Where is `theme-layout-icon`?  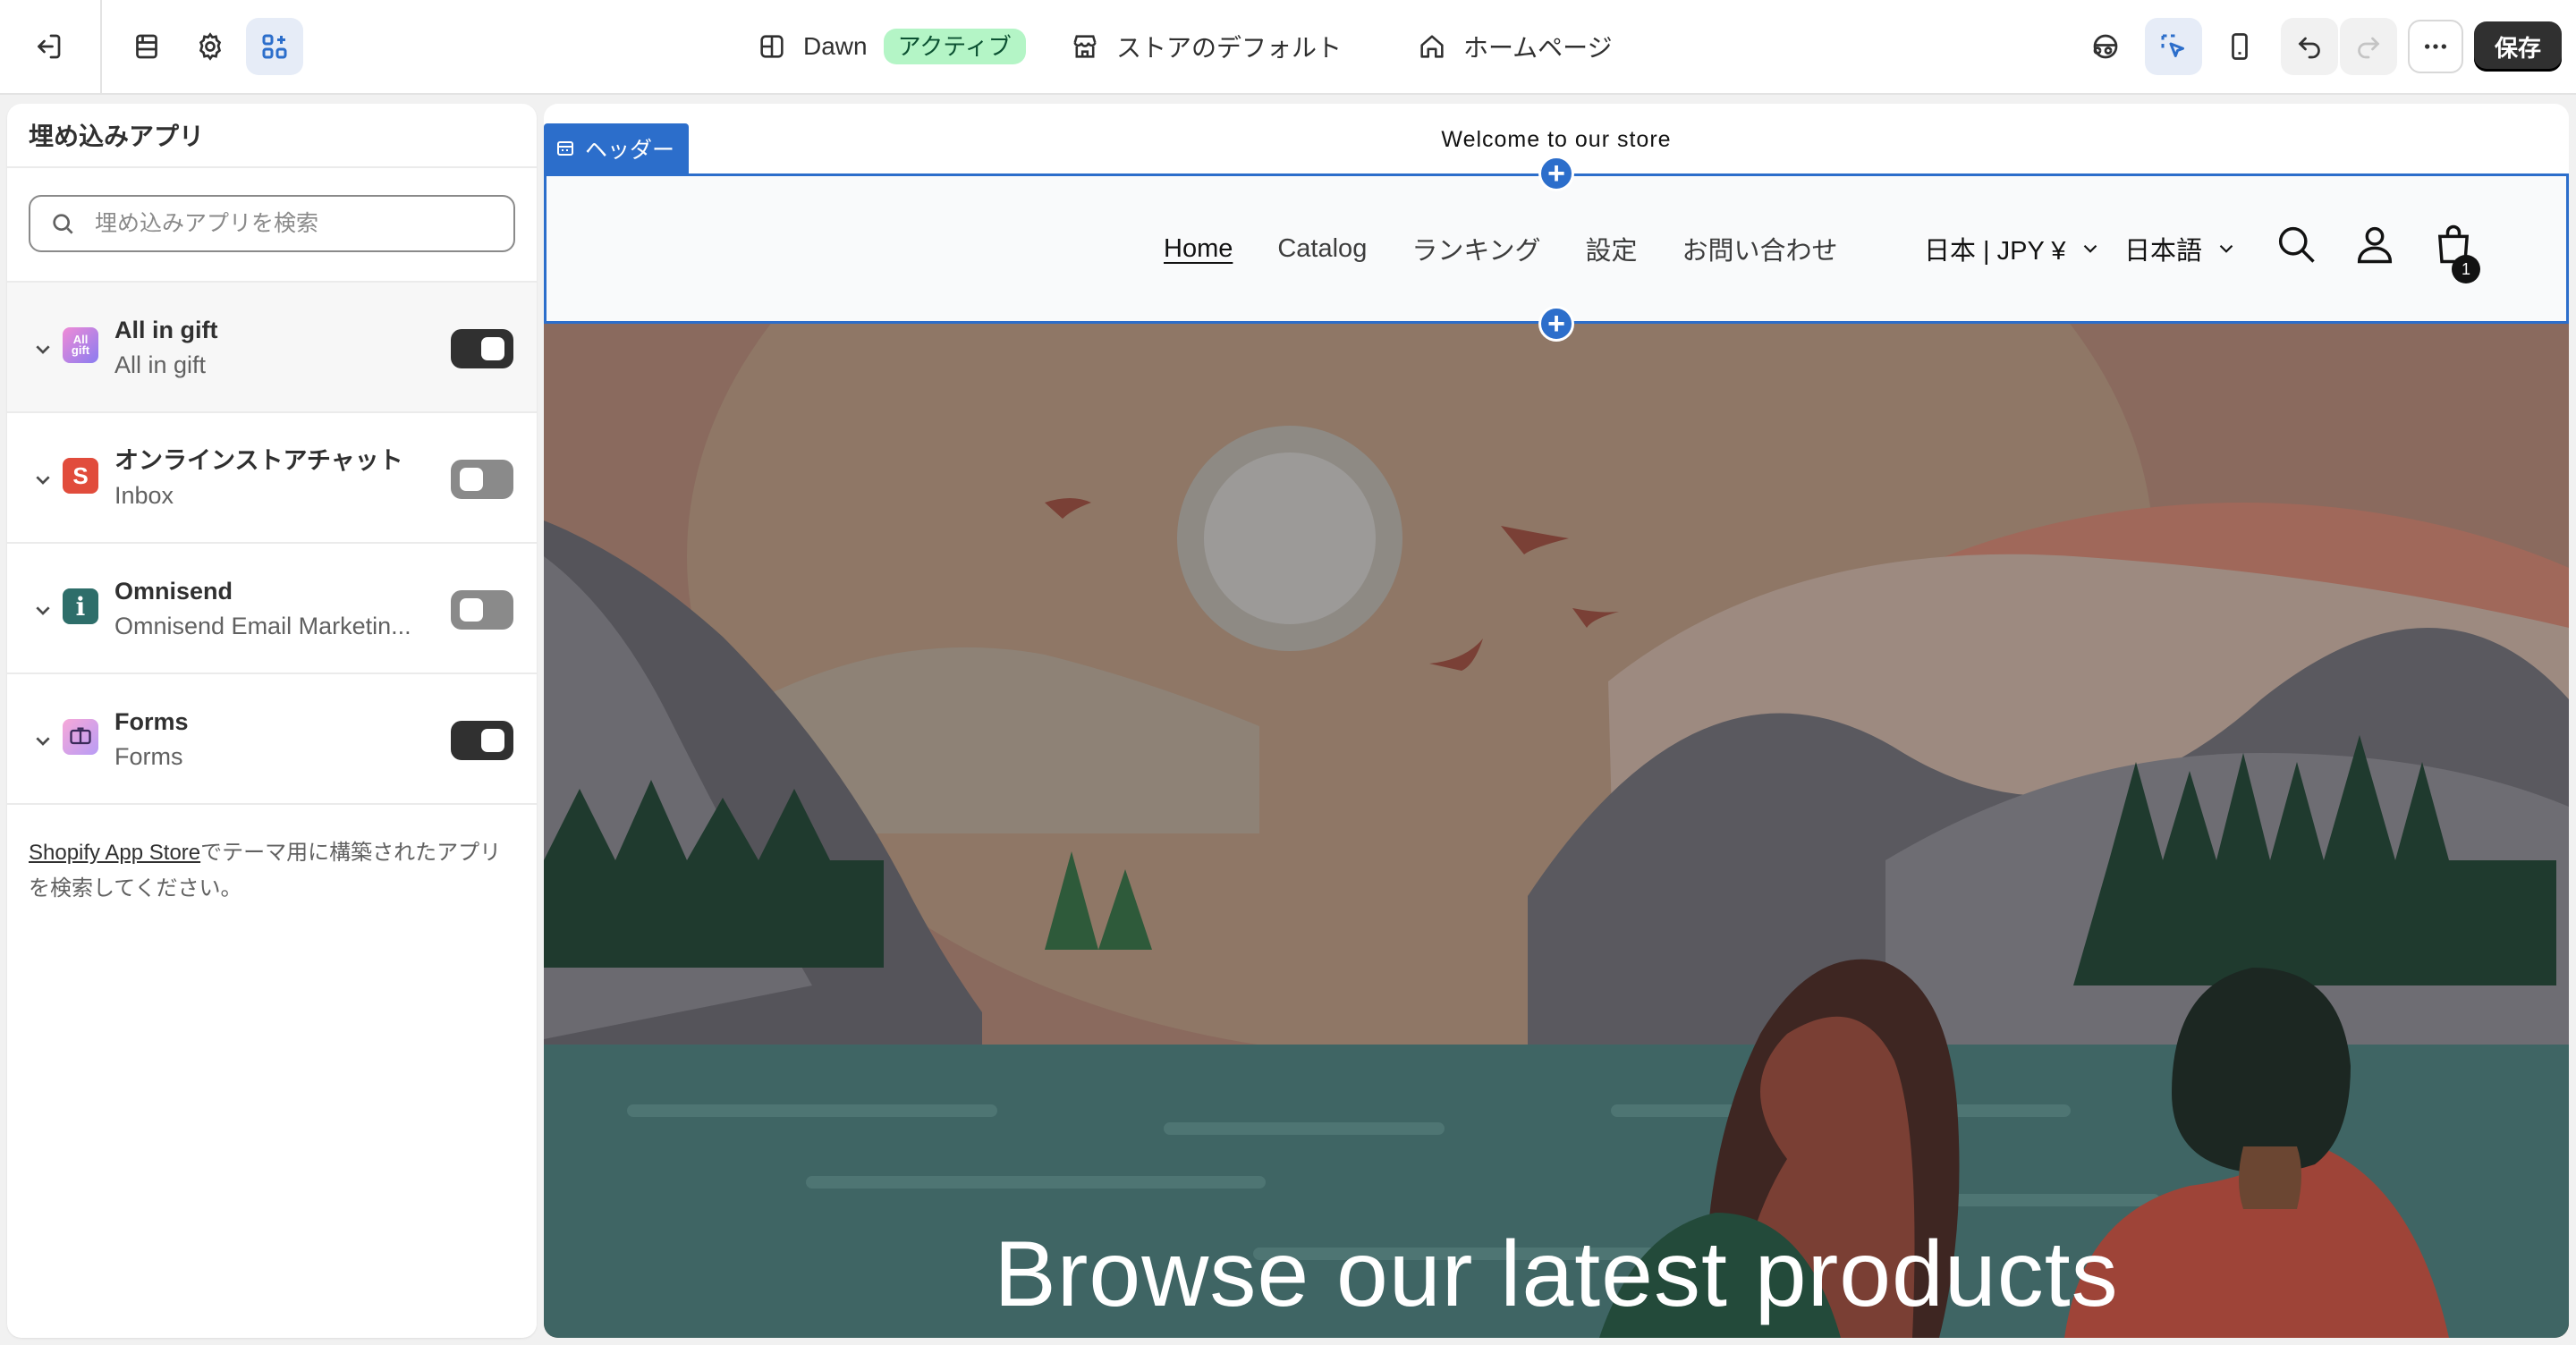
theme-layout-icon is located at coordinates (772, 46).